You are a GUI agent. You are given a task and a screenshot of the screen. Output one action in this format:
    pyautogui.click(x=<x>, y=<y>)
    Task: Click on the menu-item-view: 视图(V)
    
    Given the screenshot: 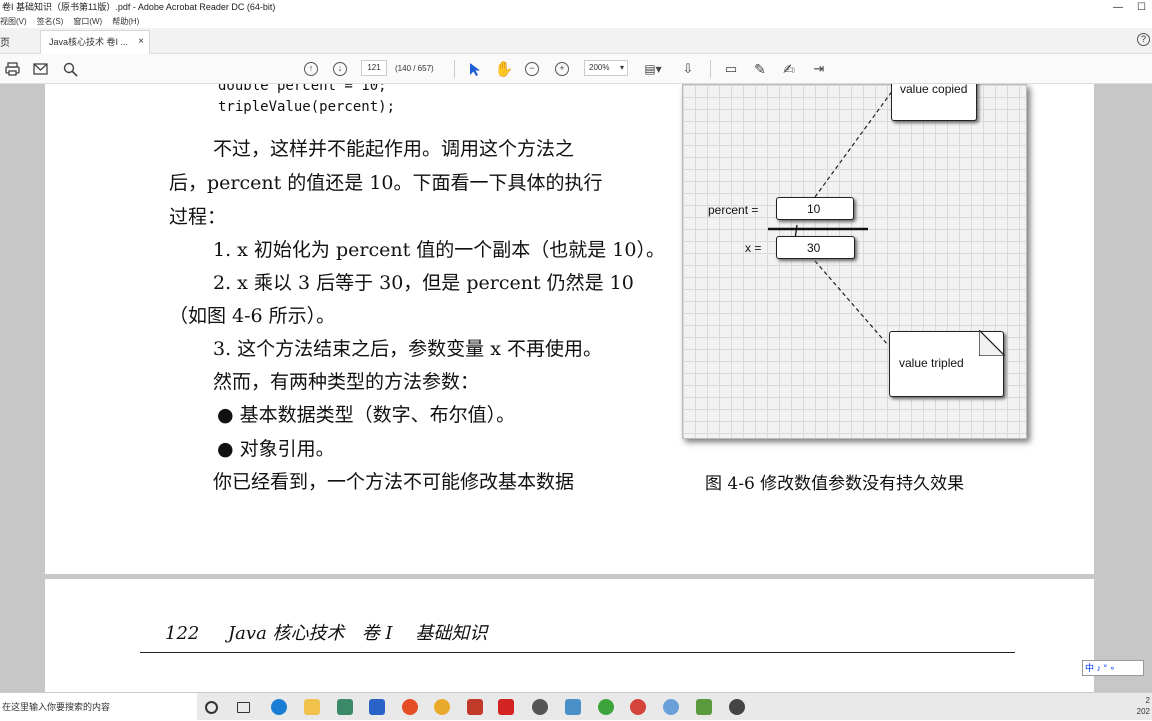 What is the action you would take?
    pyautogui.click(x=13, y=21)
    